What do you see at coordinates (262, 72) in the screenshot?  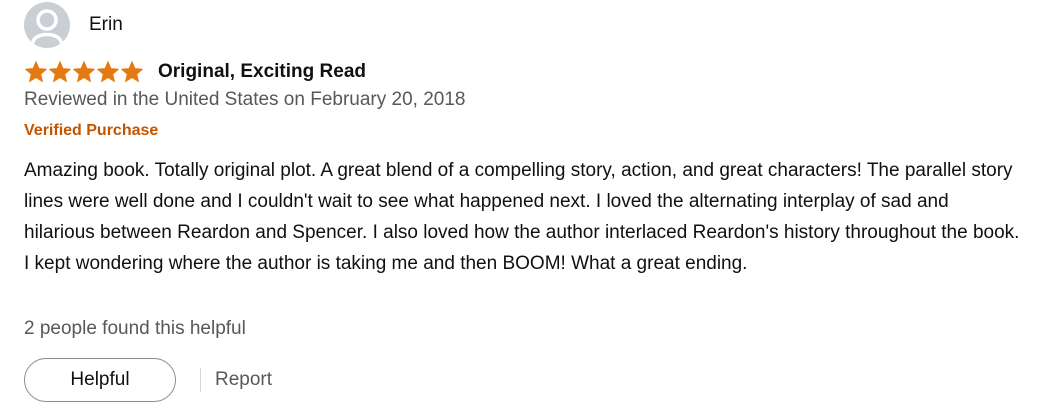 I see `review-title: Original, Exciting Read` at bounding box center [262, 72].